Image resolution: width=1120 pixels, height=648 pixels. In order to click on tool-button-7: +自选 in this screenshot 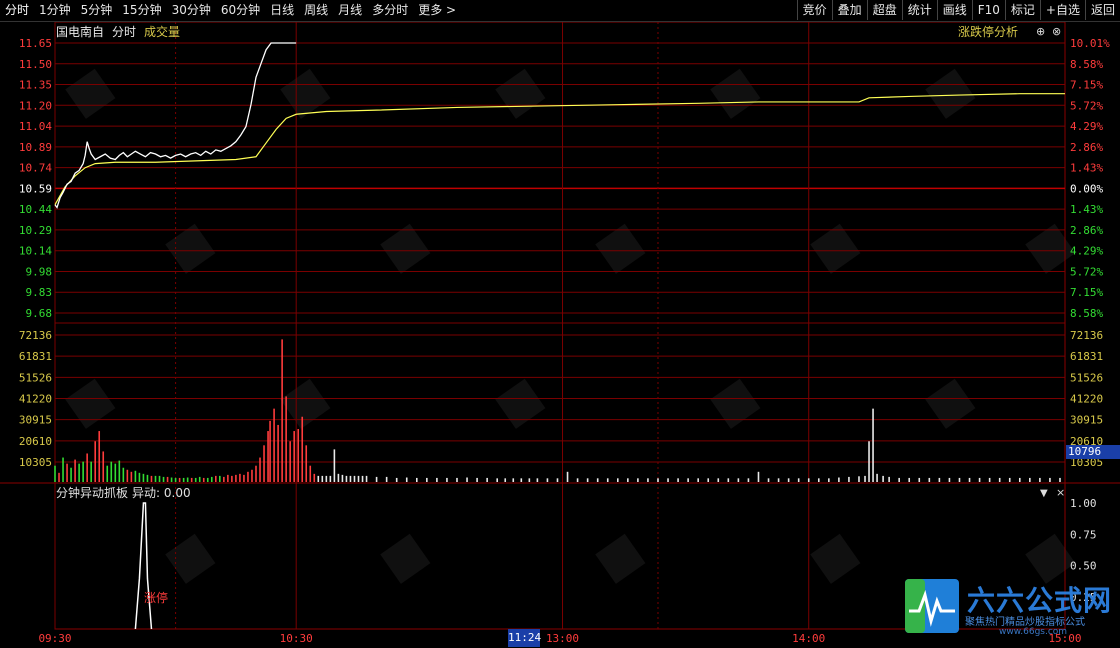, I will do `click(1062, 10)`.